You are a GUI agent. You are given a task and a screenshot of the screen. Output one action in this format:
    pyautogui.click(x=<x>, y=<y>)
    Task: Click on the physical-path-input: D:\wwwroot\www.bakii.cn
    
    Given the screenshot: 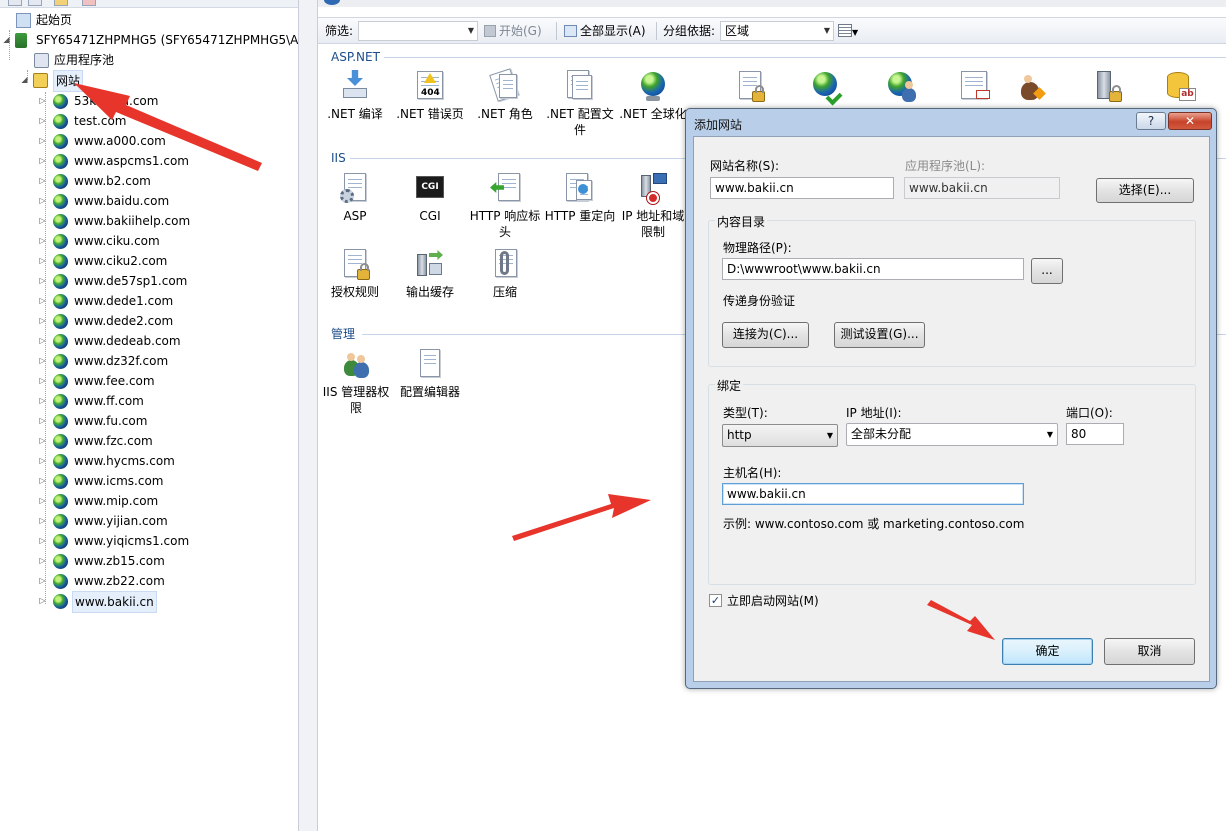 What is the action you would take?
    pyautogui.click(x=873, y=269)
    